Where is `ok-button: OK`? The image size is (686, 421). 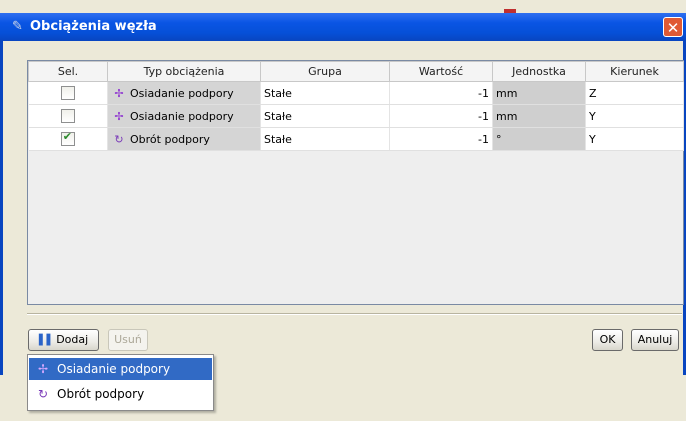
ok-button: OK is located at coordinates (607, 340).